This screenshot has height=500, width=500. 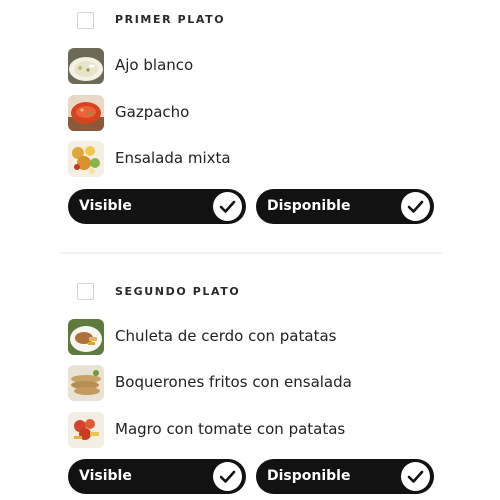 I want to click on dish-name: Magro con tomate con patatas, so click(x=230, y=429).